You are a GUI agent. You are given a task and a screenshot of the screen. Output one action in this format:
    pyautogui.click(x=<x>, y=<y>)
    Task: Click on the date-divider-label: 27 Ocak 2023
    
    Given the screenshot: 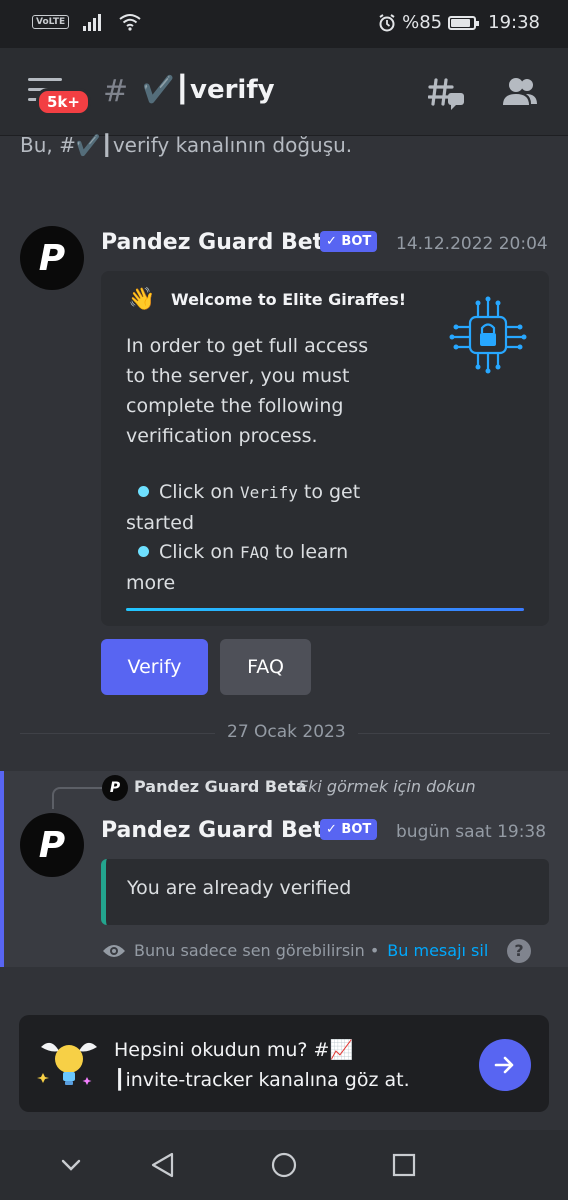 What is the action you would take?
    pyautogui.click(x=286, y=732)
    